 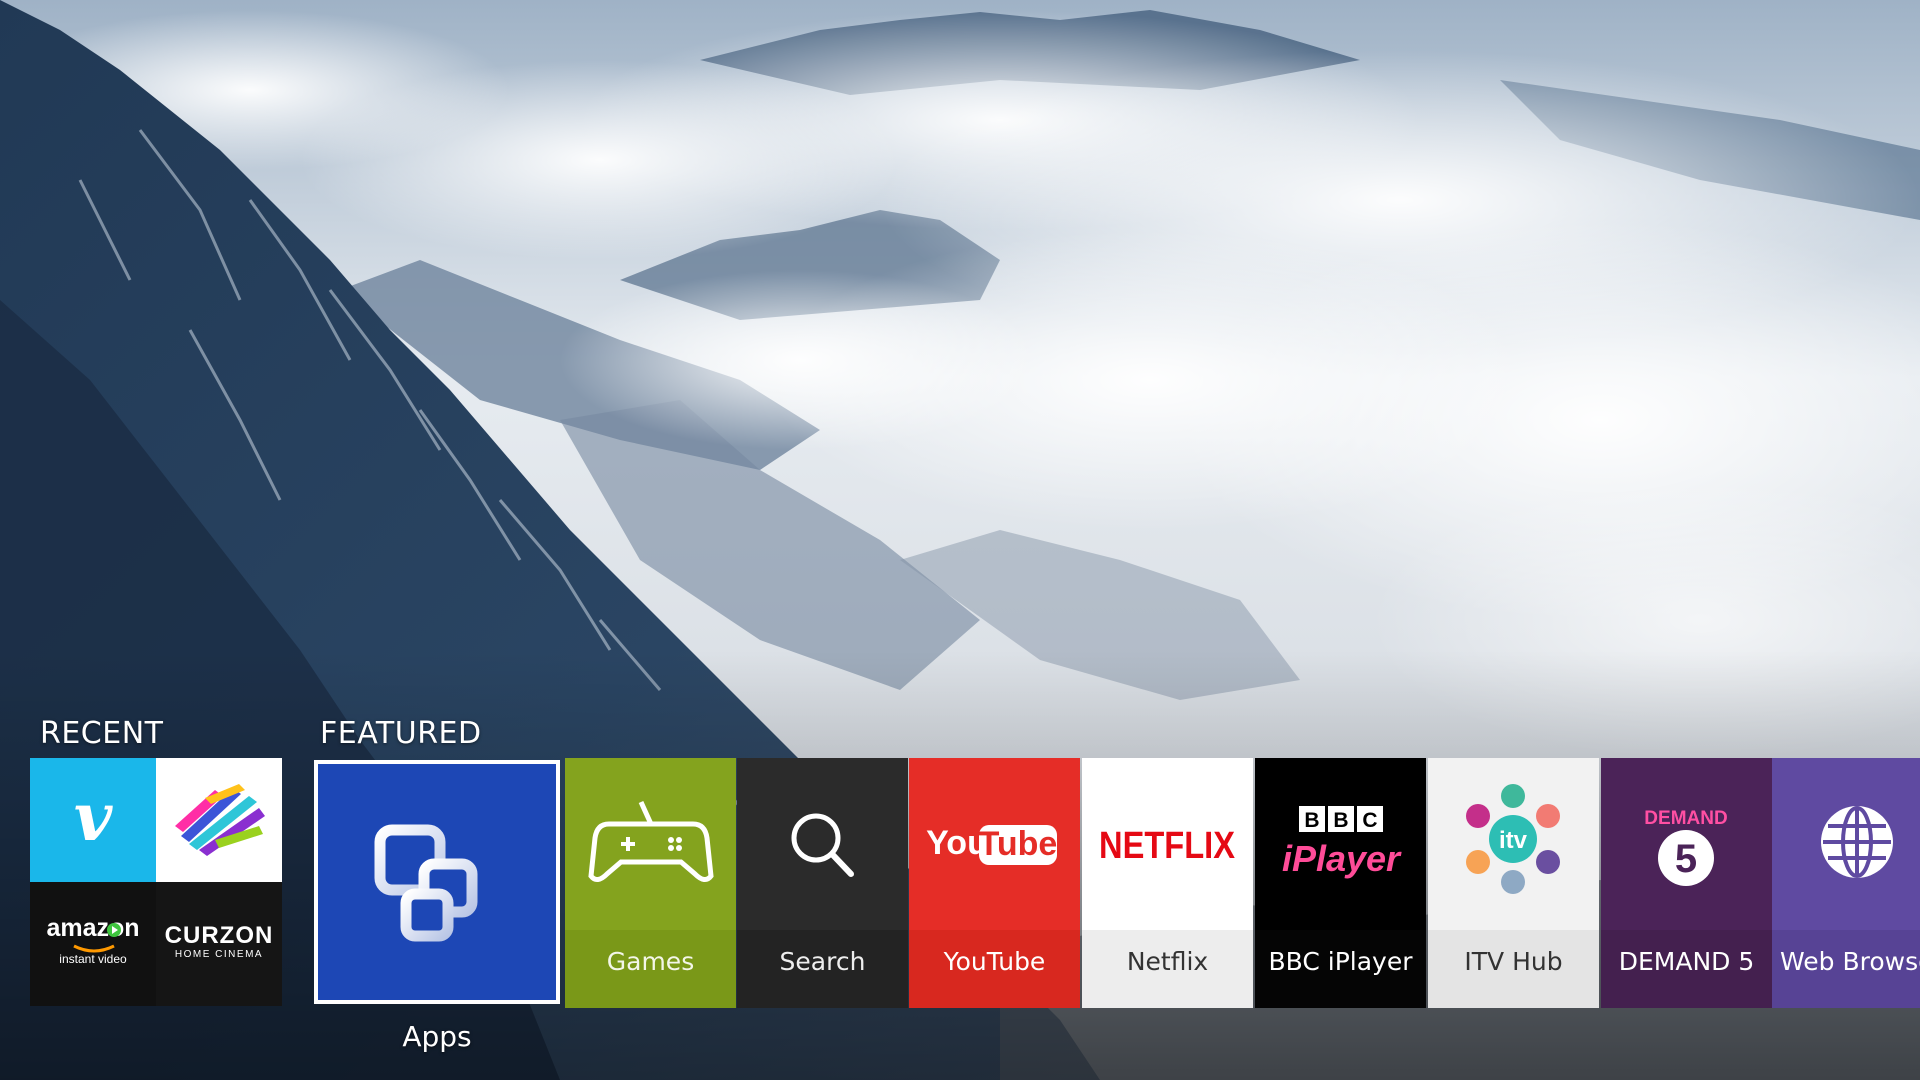 I want to click on curzon-subtitle: HOME CINEMA, so click(x=219, y=954).